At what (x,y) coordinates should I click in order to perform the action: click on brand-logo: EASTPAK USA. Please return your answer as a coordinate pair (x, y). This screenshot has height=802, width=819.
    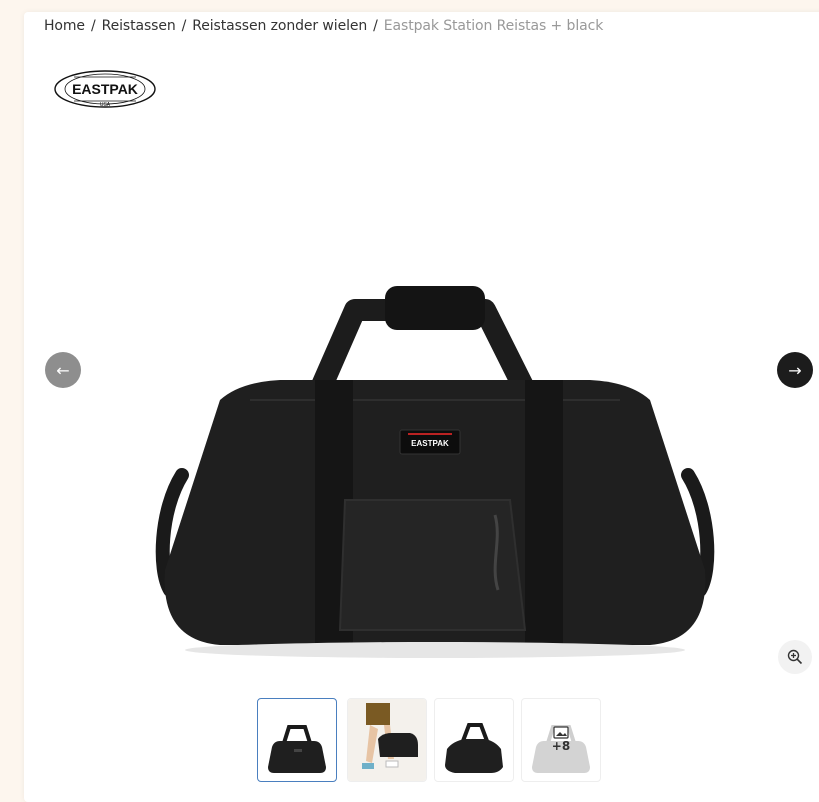
    Looking at the image, I should click on (105, 89).